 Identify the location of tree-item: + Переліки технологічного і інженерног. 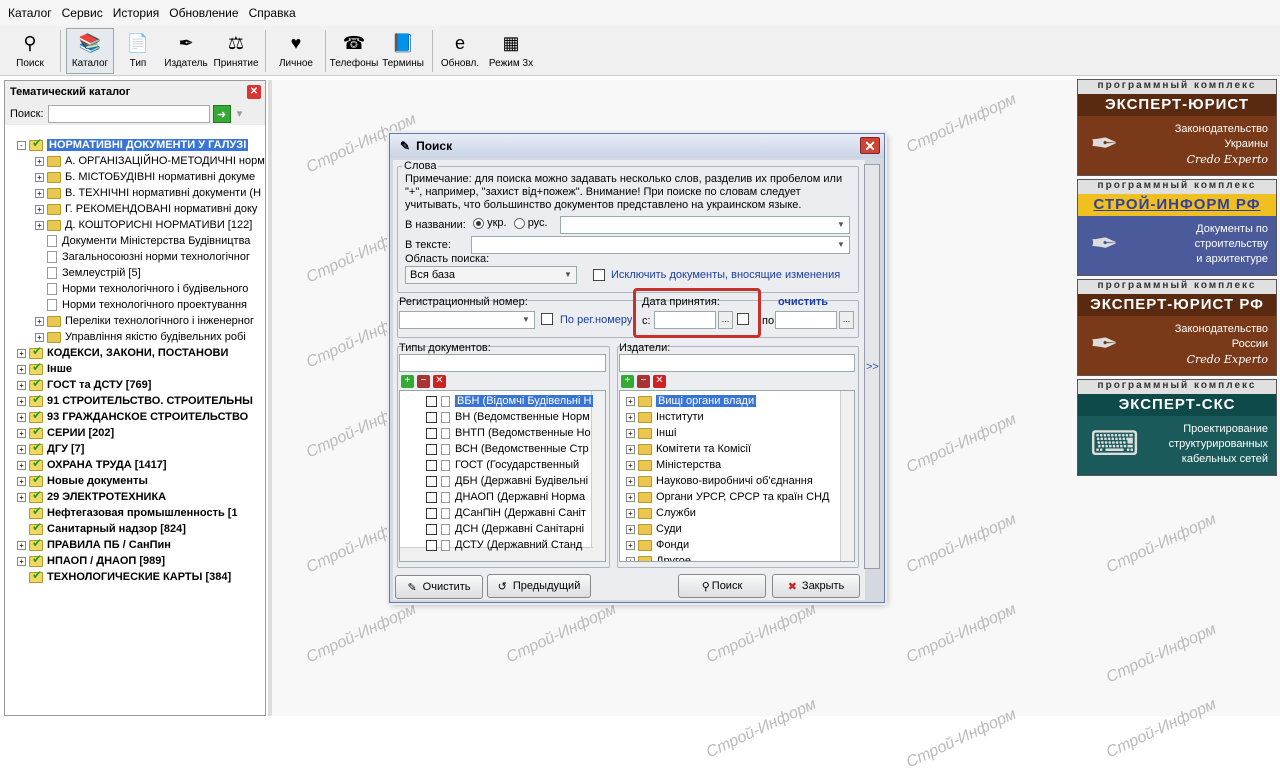
(144, 321).